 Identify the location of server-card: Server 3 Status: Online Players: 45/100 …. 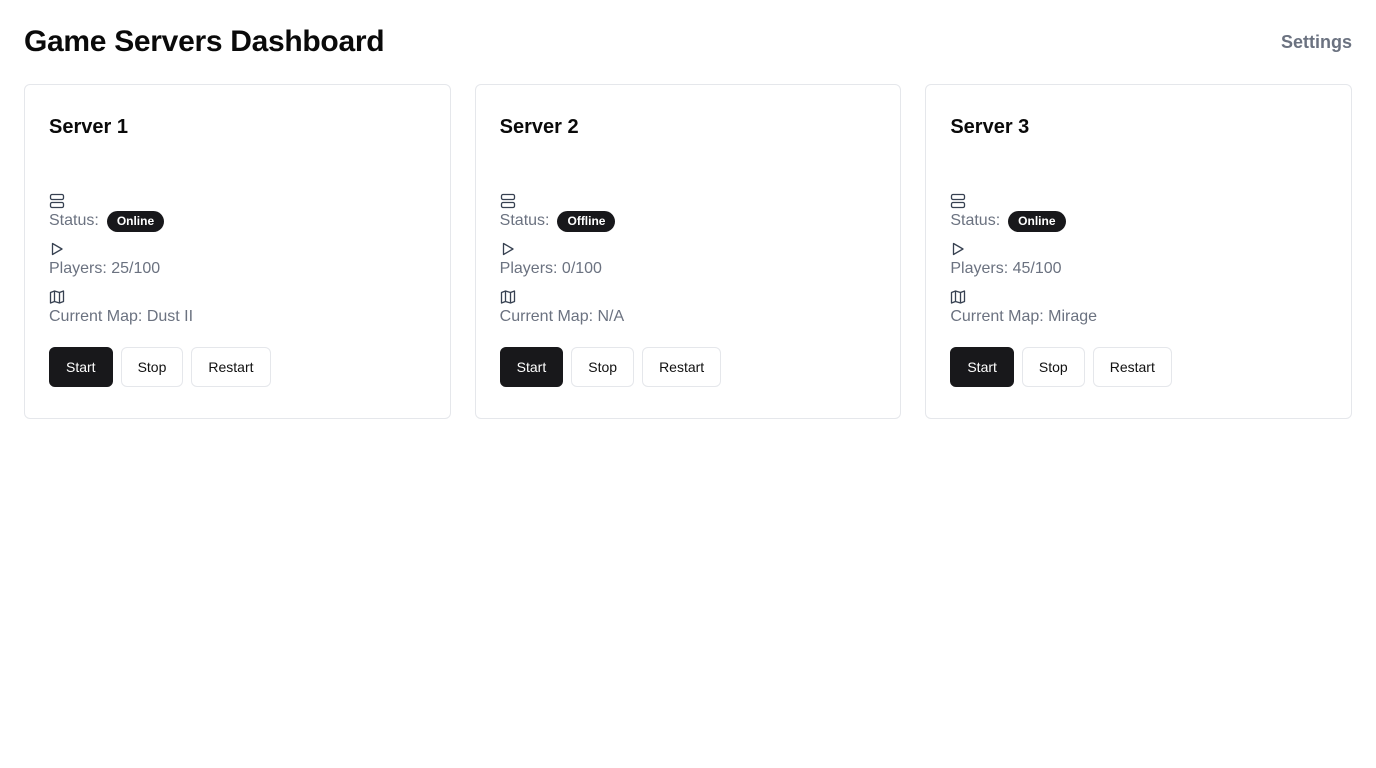
(1139, 251).